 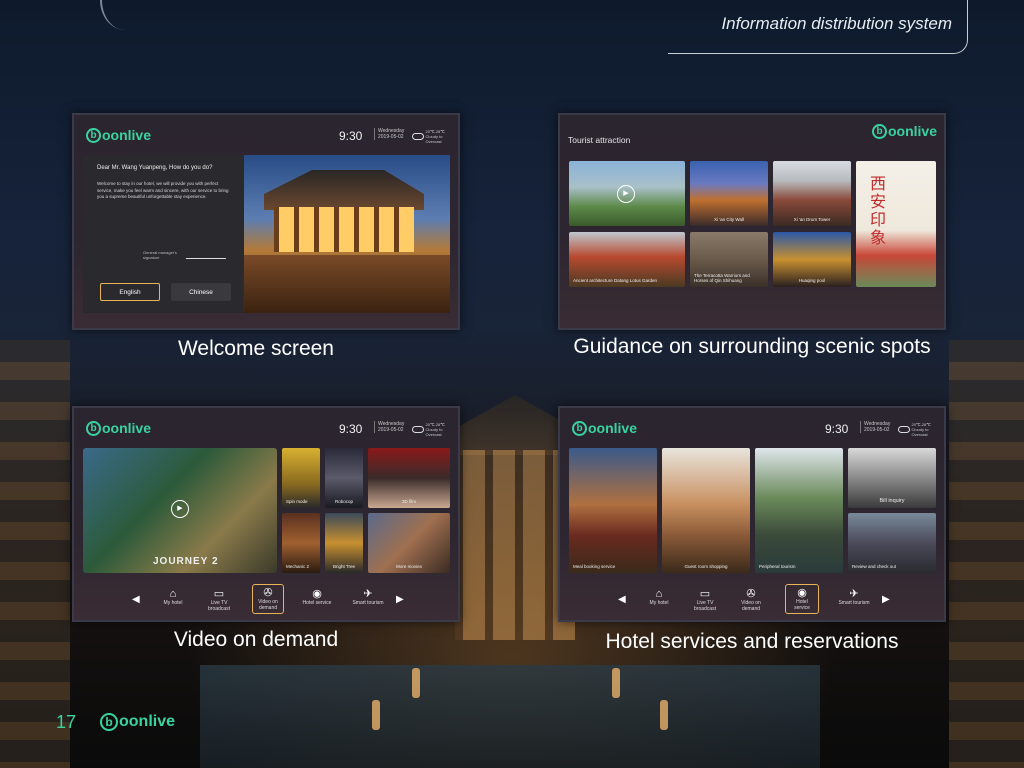 I want to click on movie-tile: Spin mode, so click(x=301, y=478).